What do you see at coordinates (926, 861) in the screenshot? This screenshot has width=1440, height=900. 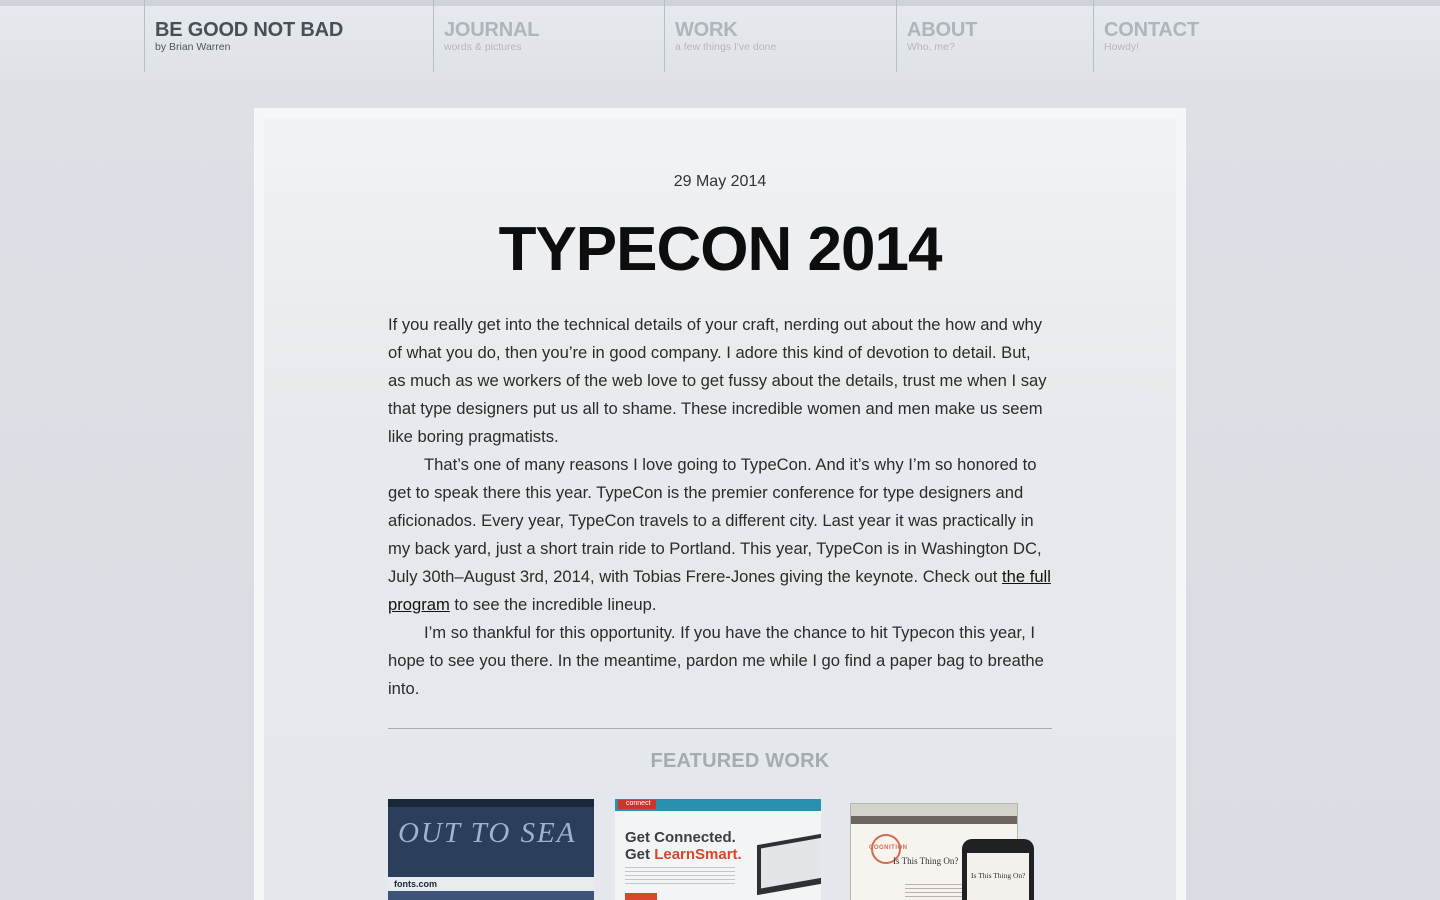 I see `thumb-post-title: Is This Thing On?` at bounding box center [926, 861].